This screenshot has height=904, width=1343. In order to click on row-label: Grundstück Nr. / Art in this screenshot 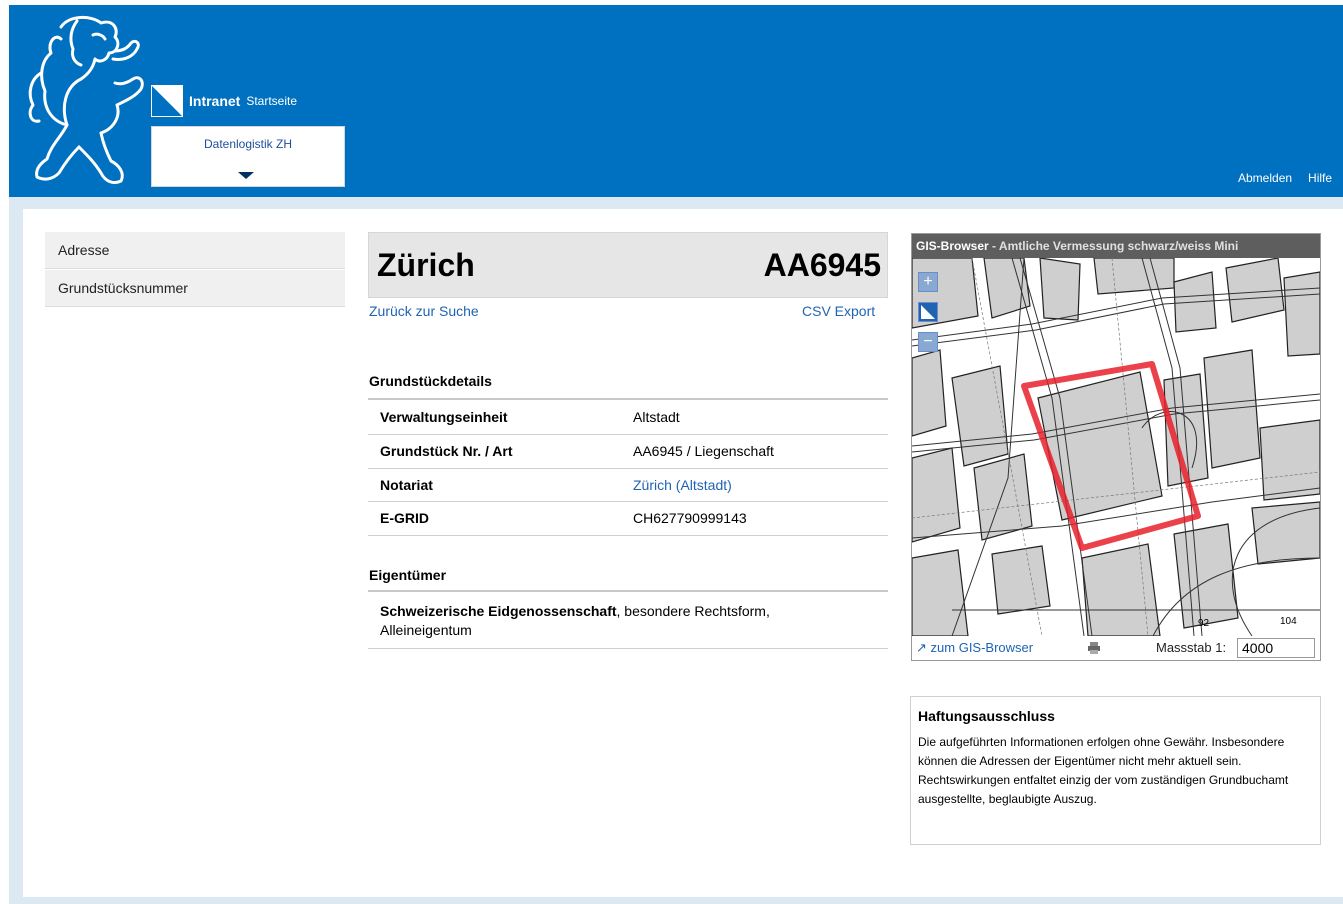, I will do `click(446, 451)`.